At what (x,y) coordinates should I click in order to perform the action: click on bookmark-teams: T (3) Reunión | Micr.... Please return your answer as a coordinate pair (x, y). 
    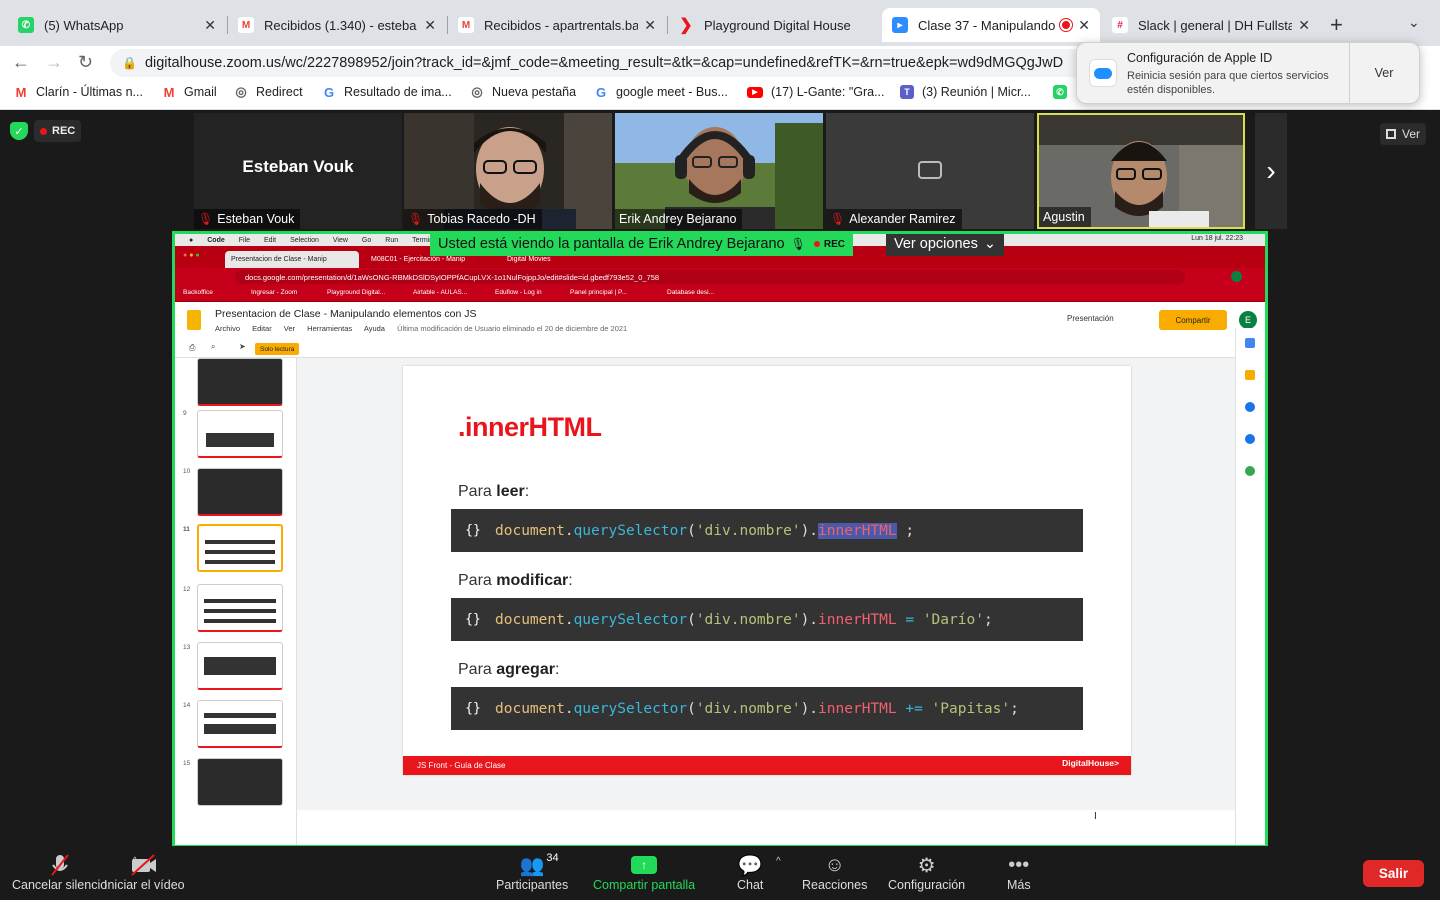
    Looking at the image, I should click on (965, 92).